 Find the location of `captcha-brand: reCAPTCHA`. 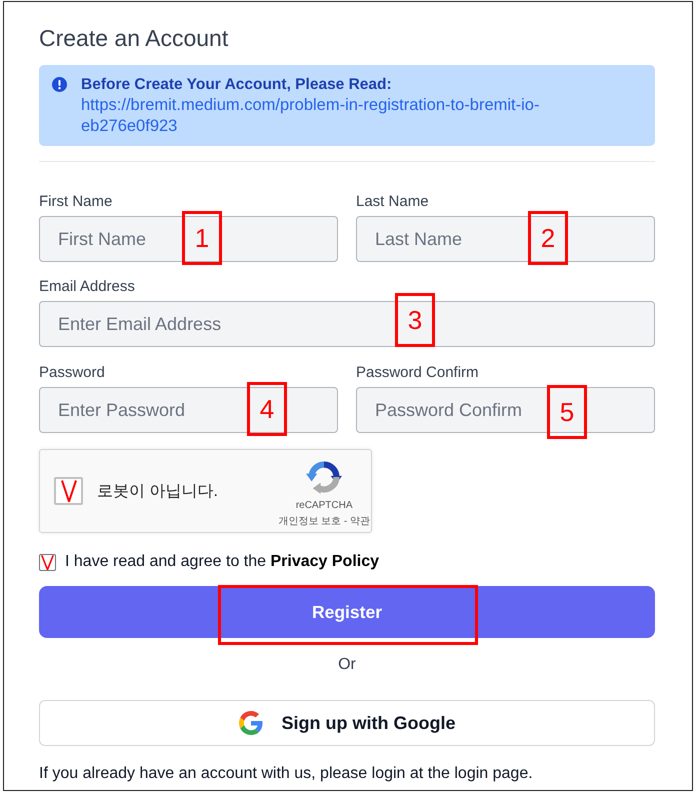

captcha-brand: reCAPTCHA is located at coordinates (324, 506).